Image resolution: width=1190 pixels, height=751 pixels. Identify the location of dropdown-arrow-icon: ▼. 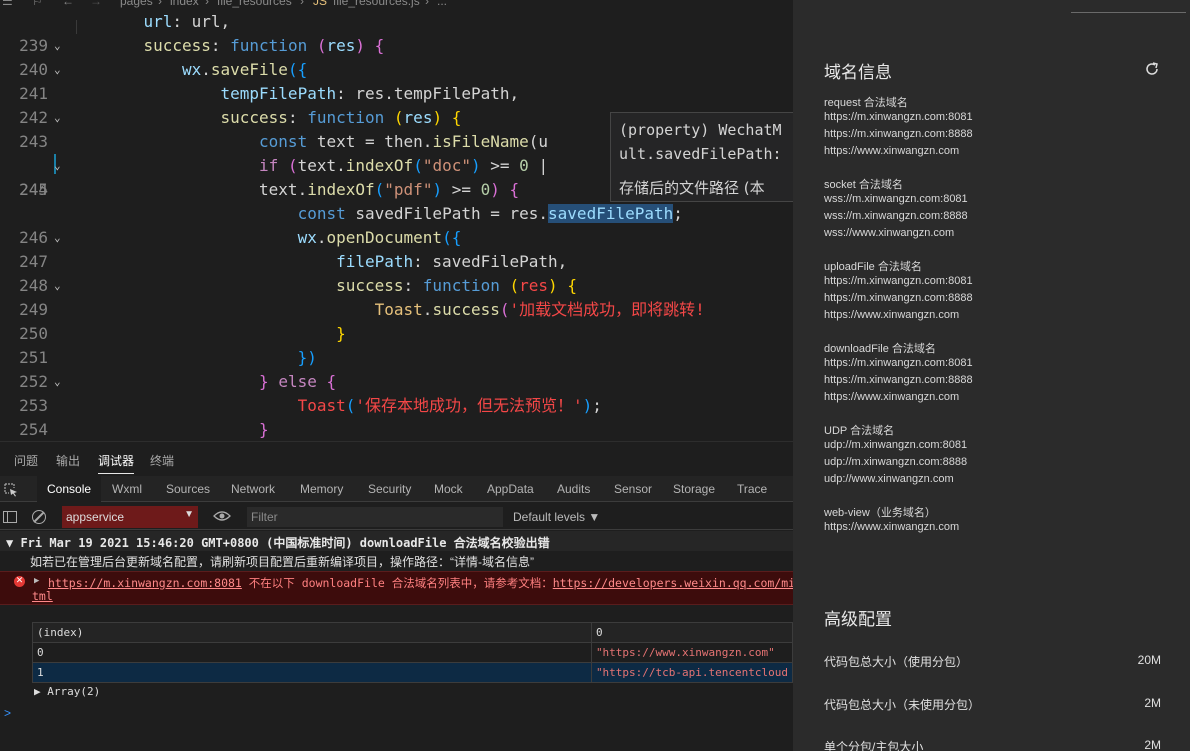
(189, 514).